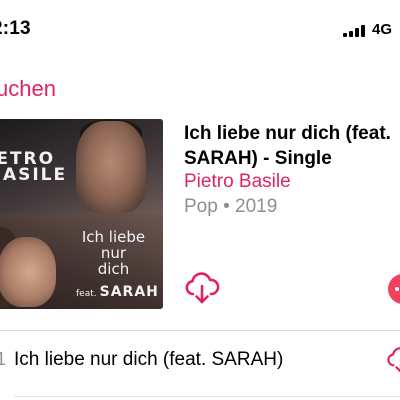 This screenshot has width=400, height=400. Describe the element at coordinates (117, 292) in the screenshot. I see `artwork-feat-text: feat. SARAH` at that location.